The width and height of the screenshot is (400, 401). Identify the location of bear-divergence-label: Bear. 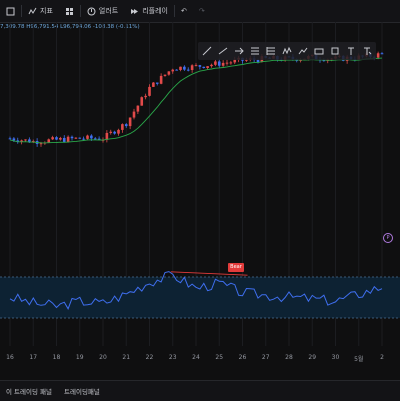
(236, 267).